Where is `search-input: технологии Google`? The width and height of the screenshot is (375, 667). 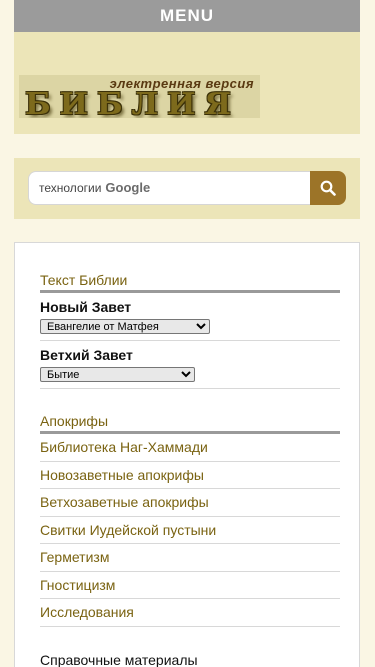 search-input: технологии Google is located at coordinates (169, 188).